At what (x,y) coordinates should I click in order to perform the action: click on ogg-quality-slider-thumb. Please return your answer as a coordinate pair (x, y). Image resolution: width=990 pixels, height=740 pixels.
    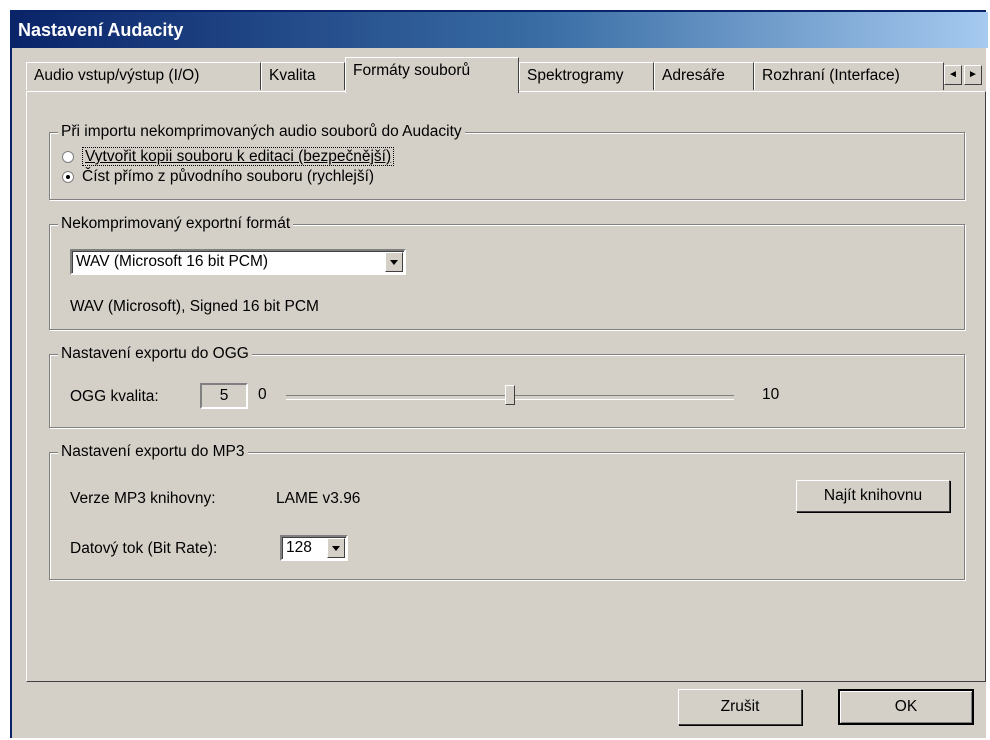
    Looking at the image, I should click on (510, 395).